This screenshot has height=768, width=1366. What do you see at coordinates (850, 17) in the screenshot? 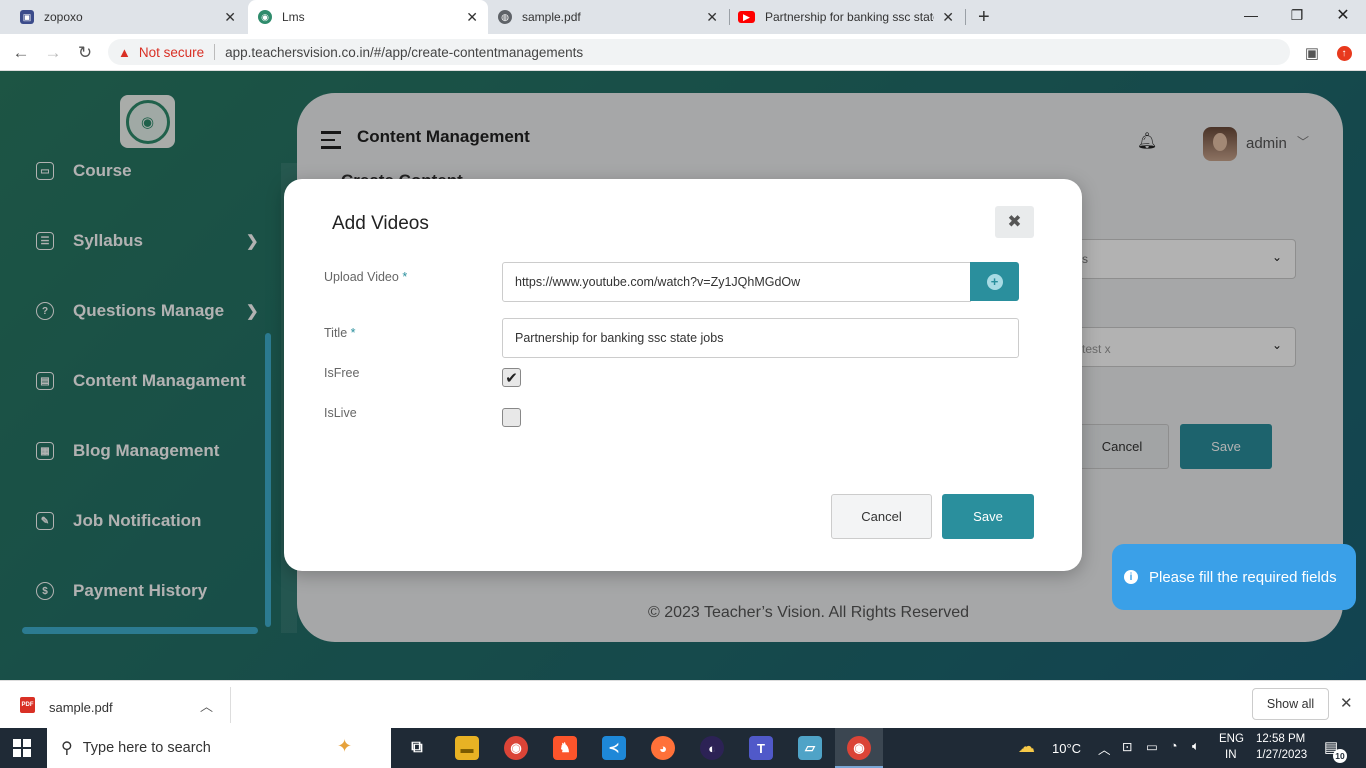
I see `tab-title: Partnership for banking ssc state` at bounding box center [850, 17].